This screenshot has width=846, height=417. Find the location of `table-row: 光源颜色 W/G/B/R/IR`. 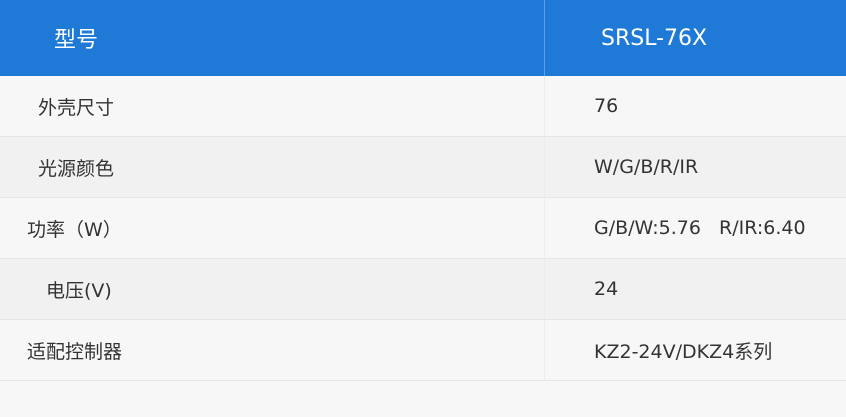

table-row: 光源颜色 W/G/B/R/IR is located at coordinates (423, 167).